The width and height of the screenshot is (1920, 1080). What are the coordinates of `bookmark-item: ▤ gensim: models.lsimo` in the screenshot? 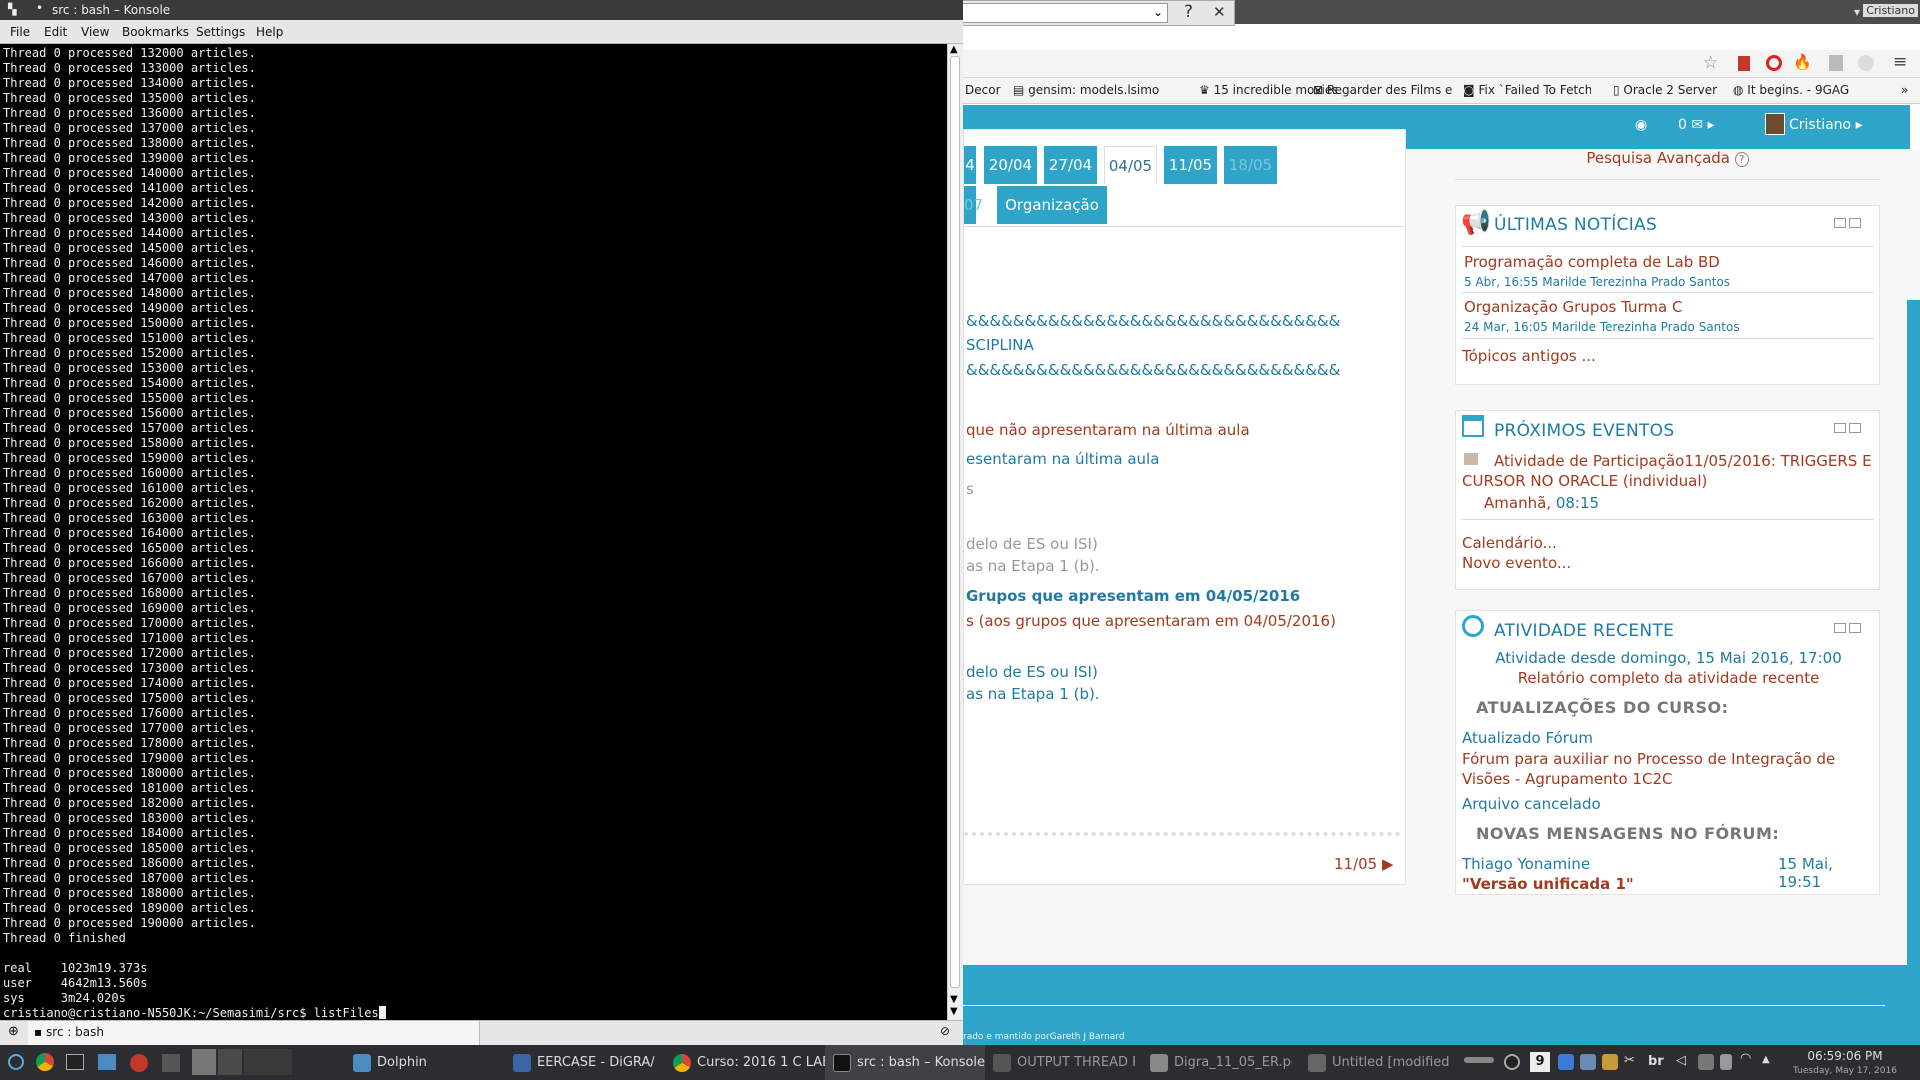 It's located at (1102, 90).